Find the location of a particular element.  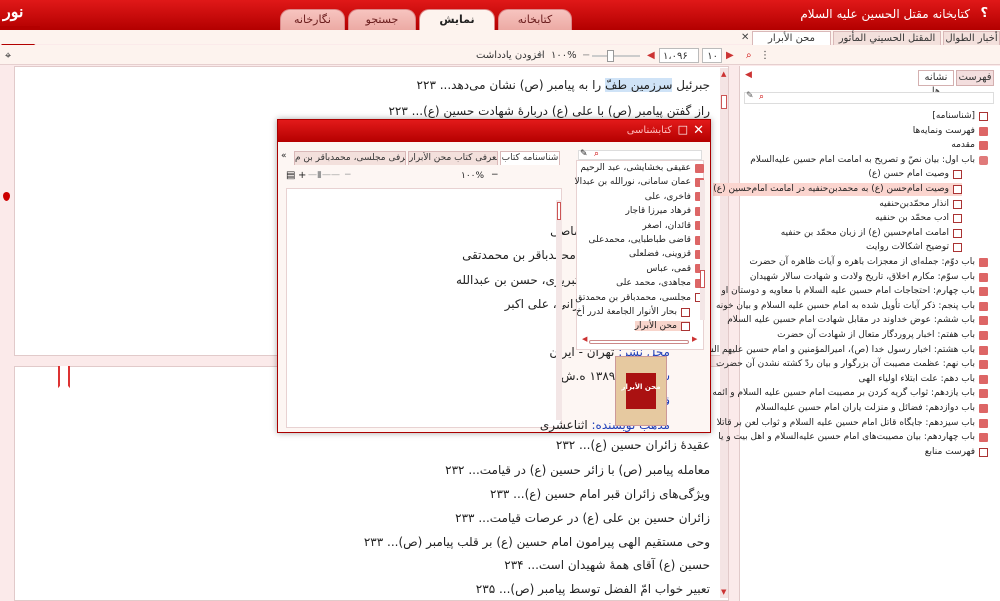

author-list-item: عقيقى بخشايشى، عبد الرحيم is located at coordinates (642, 168).